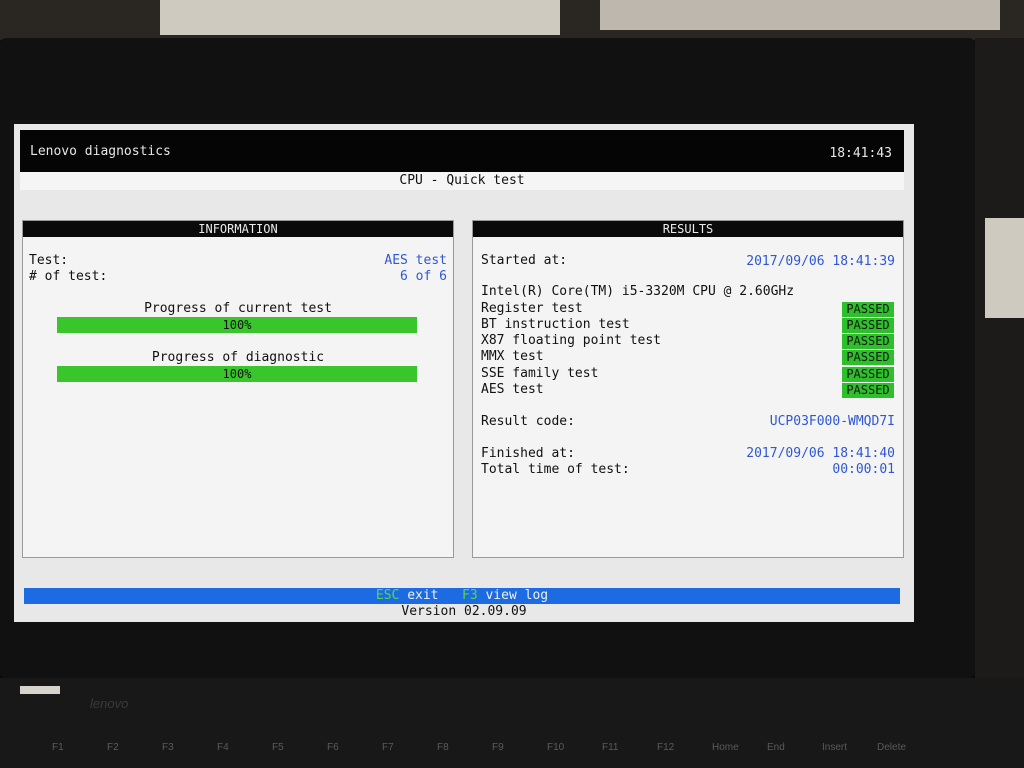  I want to click on test-name-bt: BT instruction test, so click(555, 324).